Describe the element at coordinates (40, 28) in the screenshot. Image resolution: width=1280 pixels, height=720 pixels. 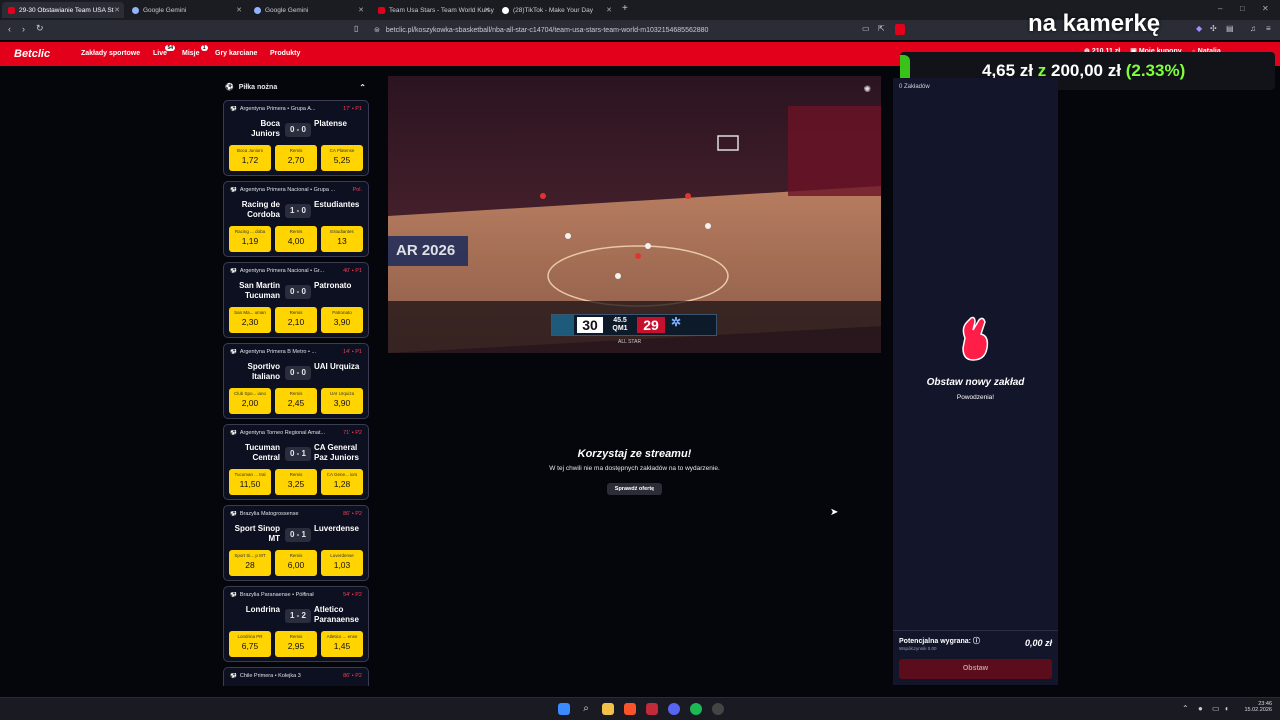
I see `reload-icon: ↻` at that location.